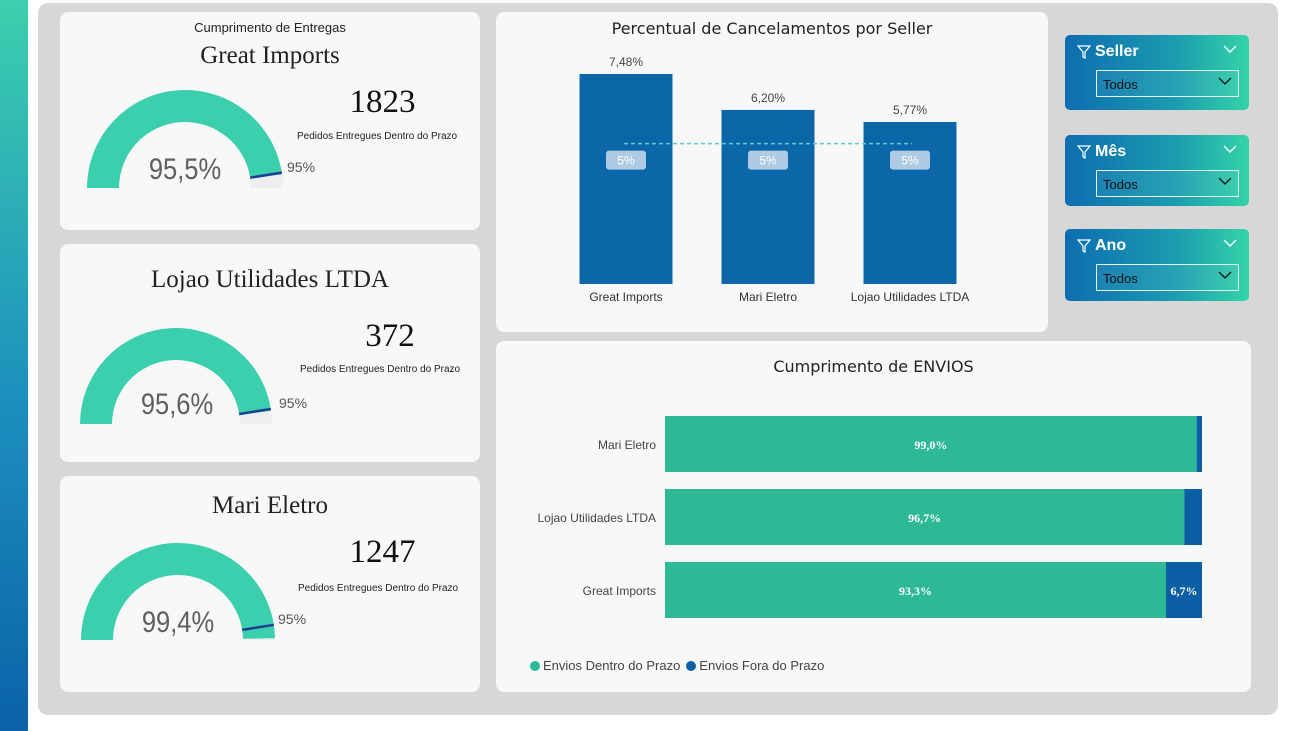  What do you see at coordinates (14, 365) in the screenshot?
I see `left-accent-bar` at bounding box center [14, 365].